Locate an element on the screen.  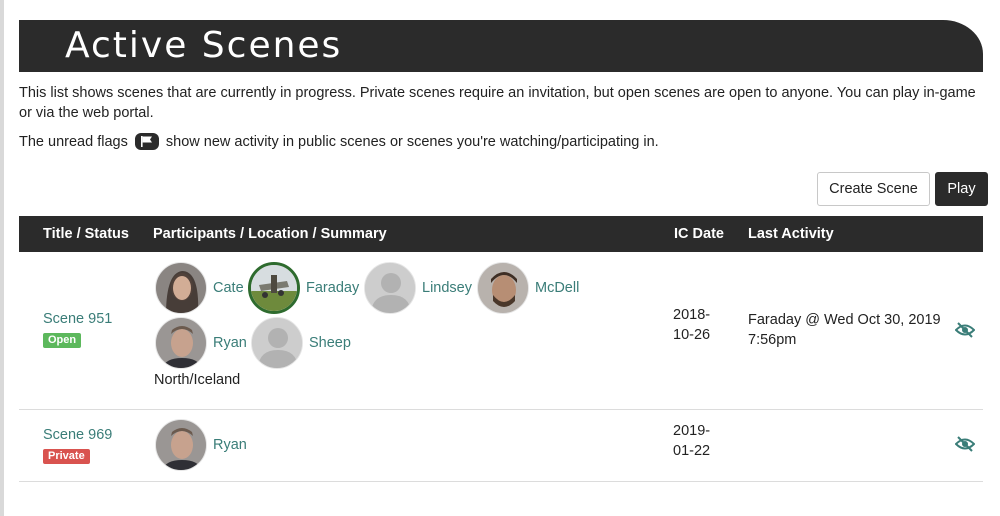
participant: Sheep is located at coordinates (301, 343).